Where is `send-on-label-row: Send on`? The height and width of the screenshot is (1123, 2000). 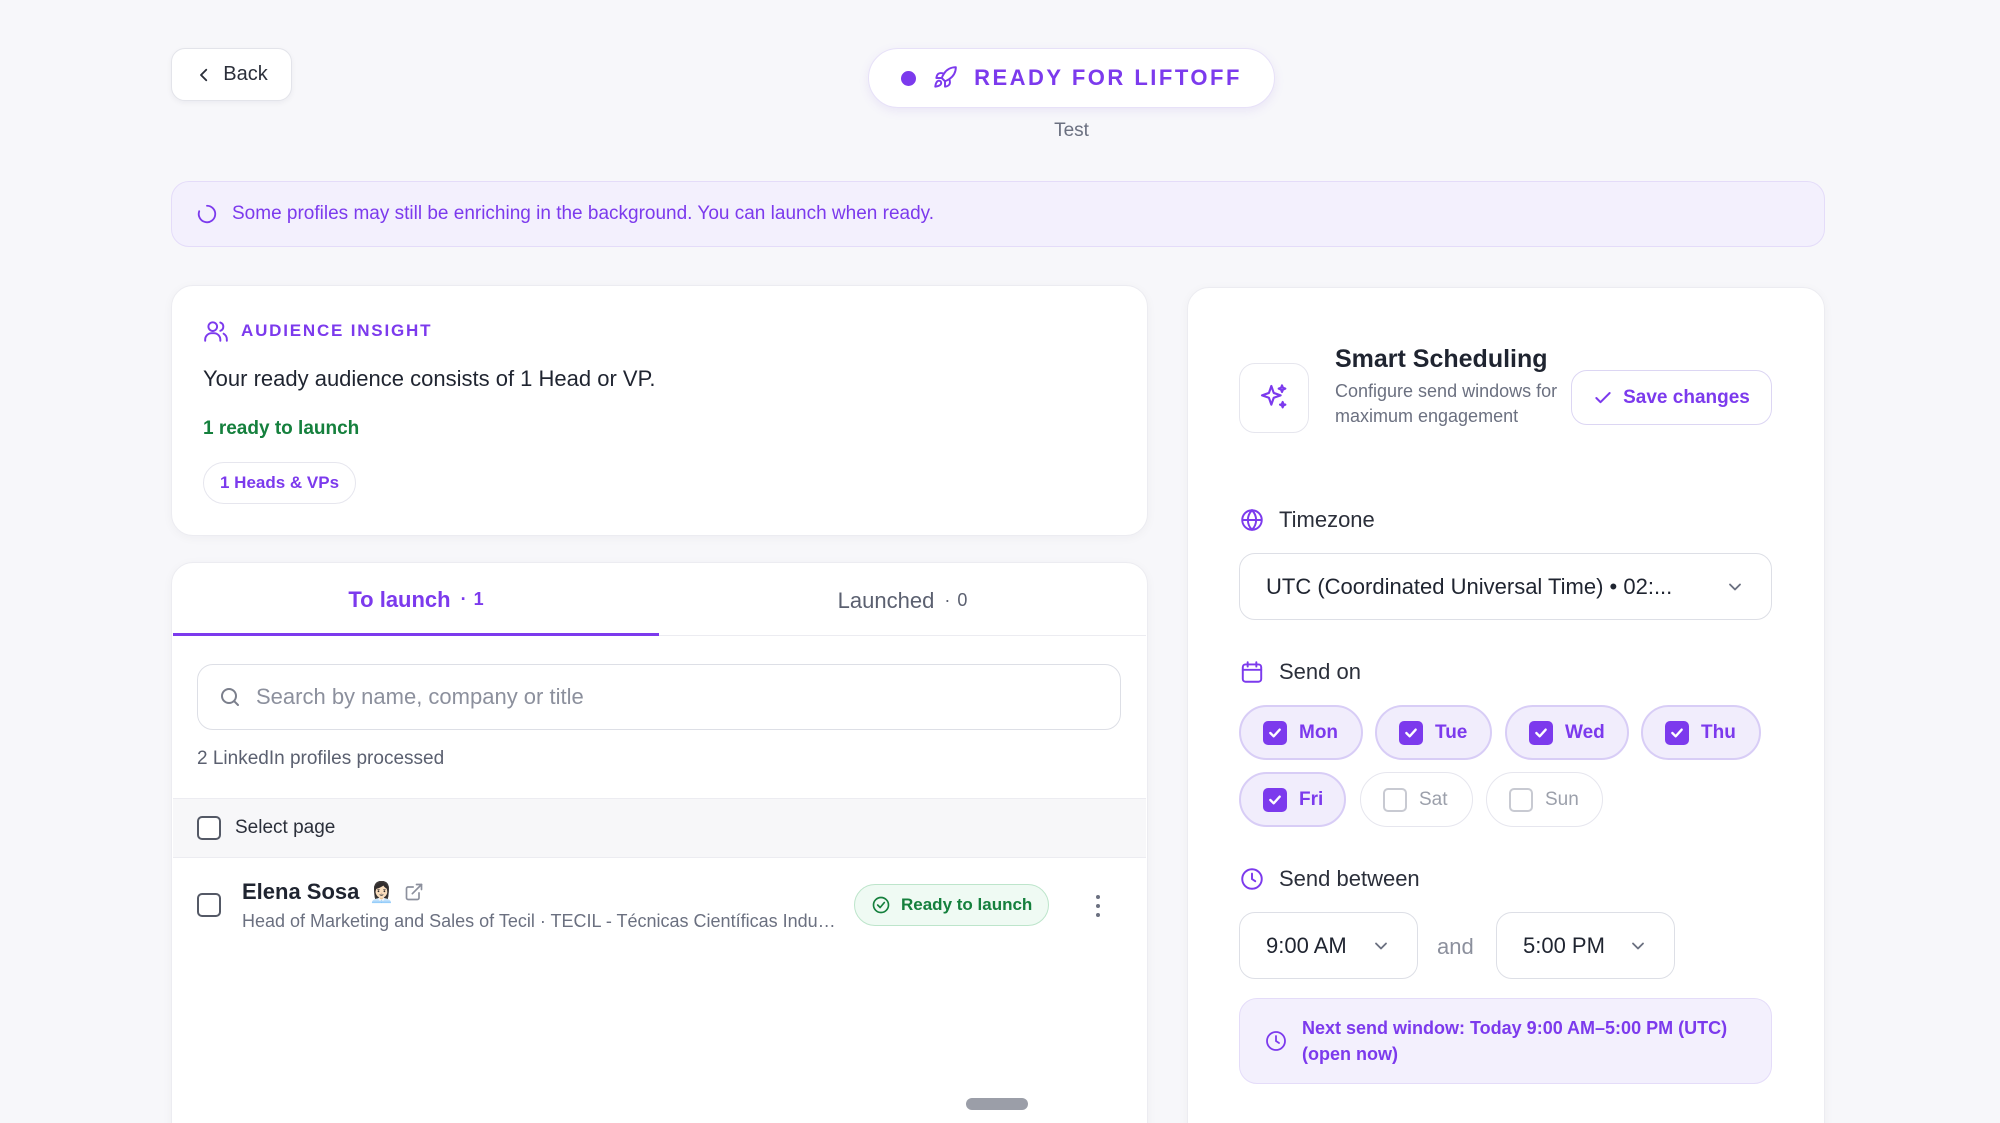 send-on-label-row: Send on is located at coordinates (1300, 672).